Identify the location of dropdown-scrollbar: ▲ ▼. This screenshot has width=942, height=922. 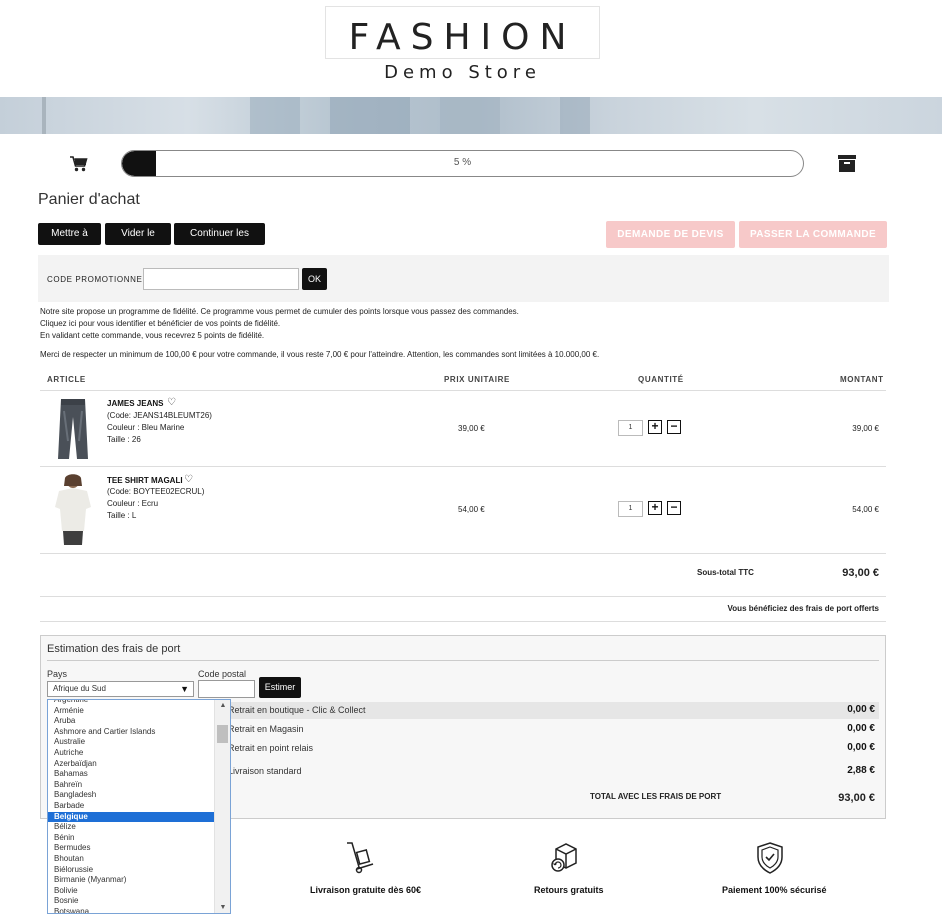
(222, 806).